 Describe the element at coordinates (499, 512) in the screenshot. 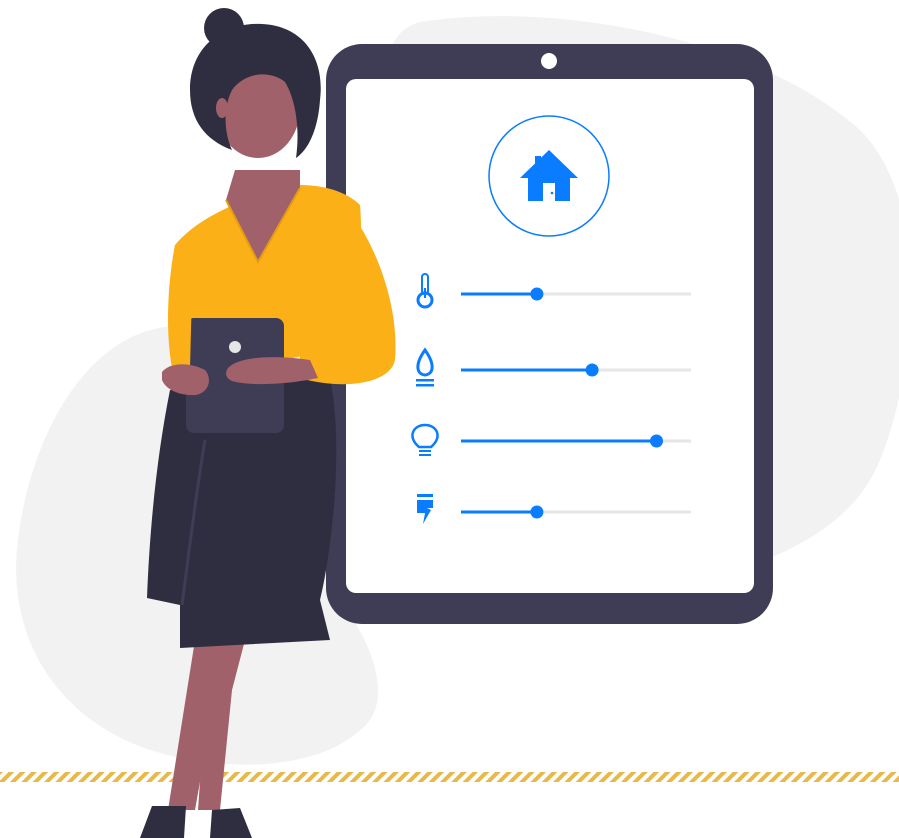

I see `slider-fill-power` at that location.